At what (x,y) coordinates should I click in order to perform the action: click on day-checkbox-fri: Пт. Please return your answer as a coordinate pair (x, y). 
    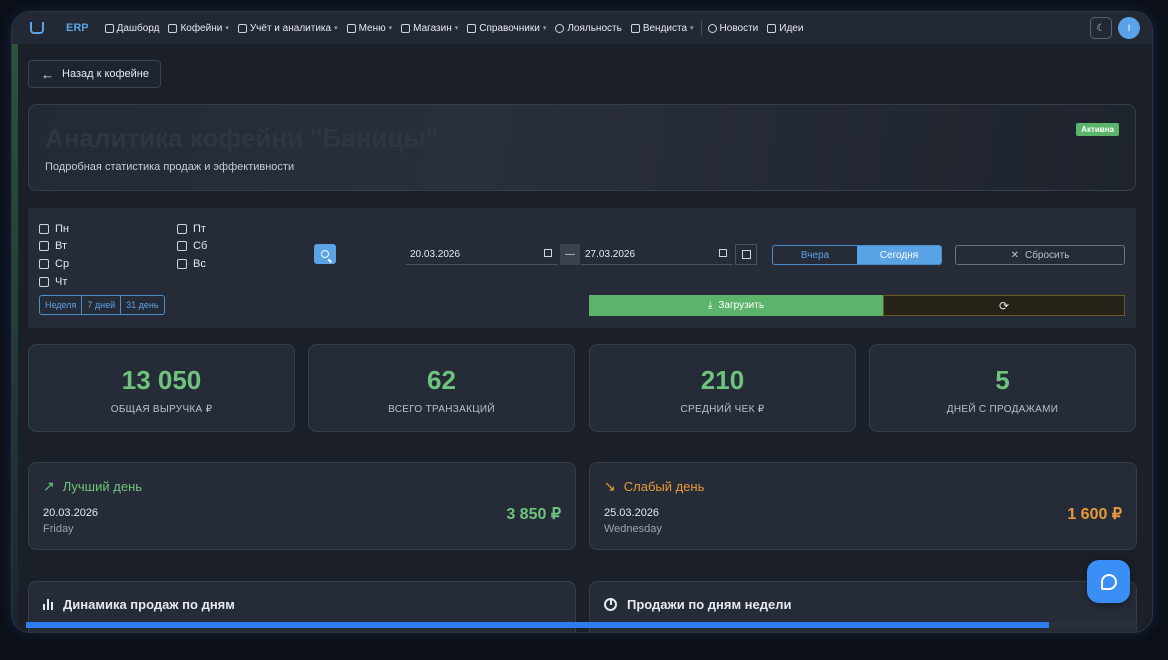
    Looking at the image, I should click on (191, 229).